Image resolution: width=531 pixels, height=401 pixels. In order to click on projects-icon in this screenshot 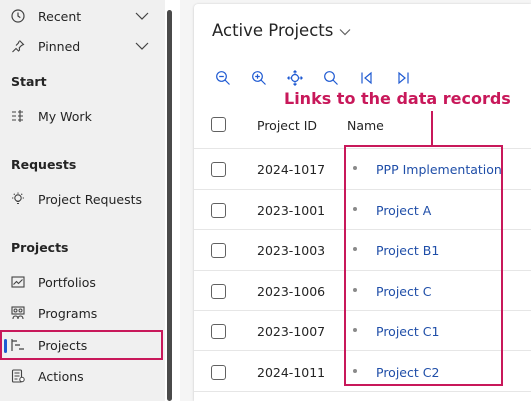, I will do `click(18, 345)`.